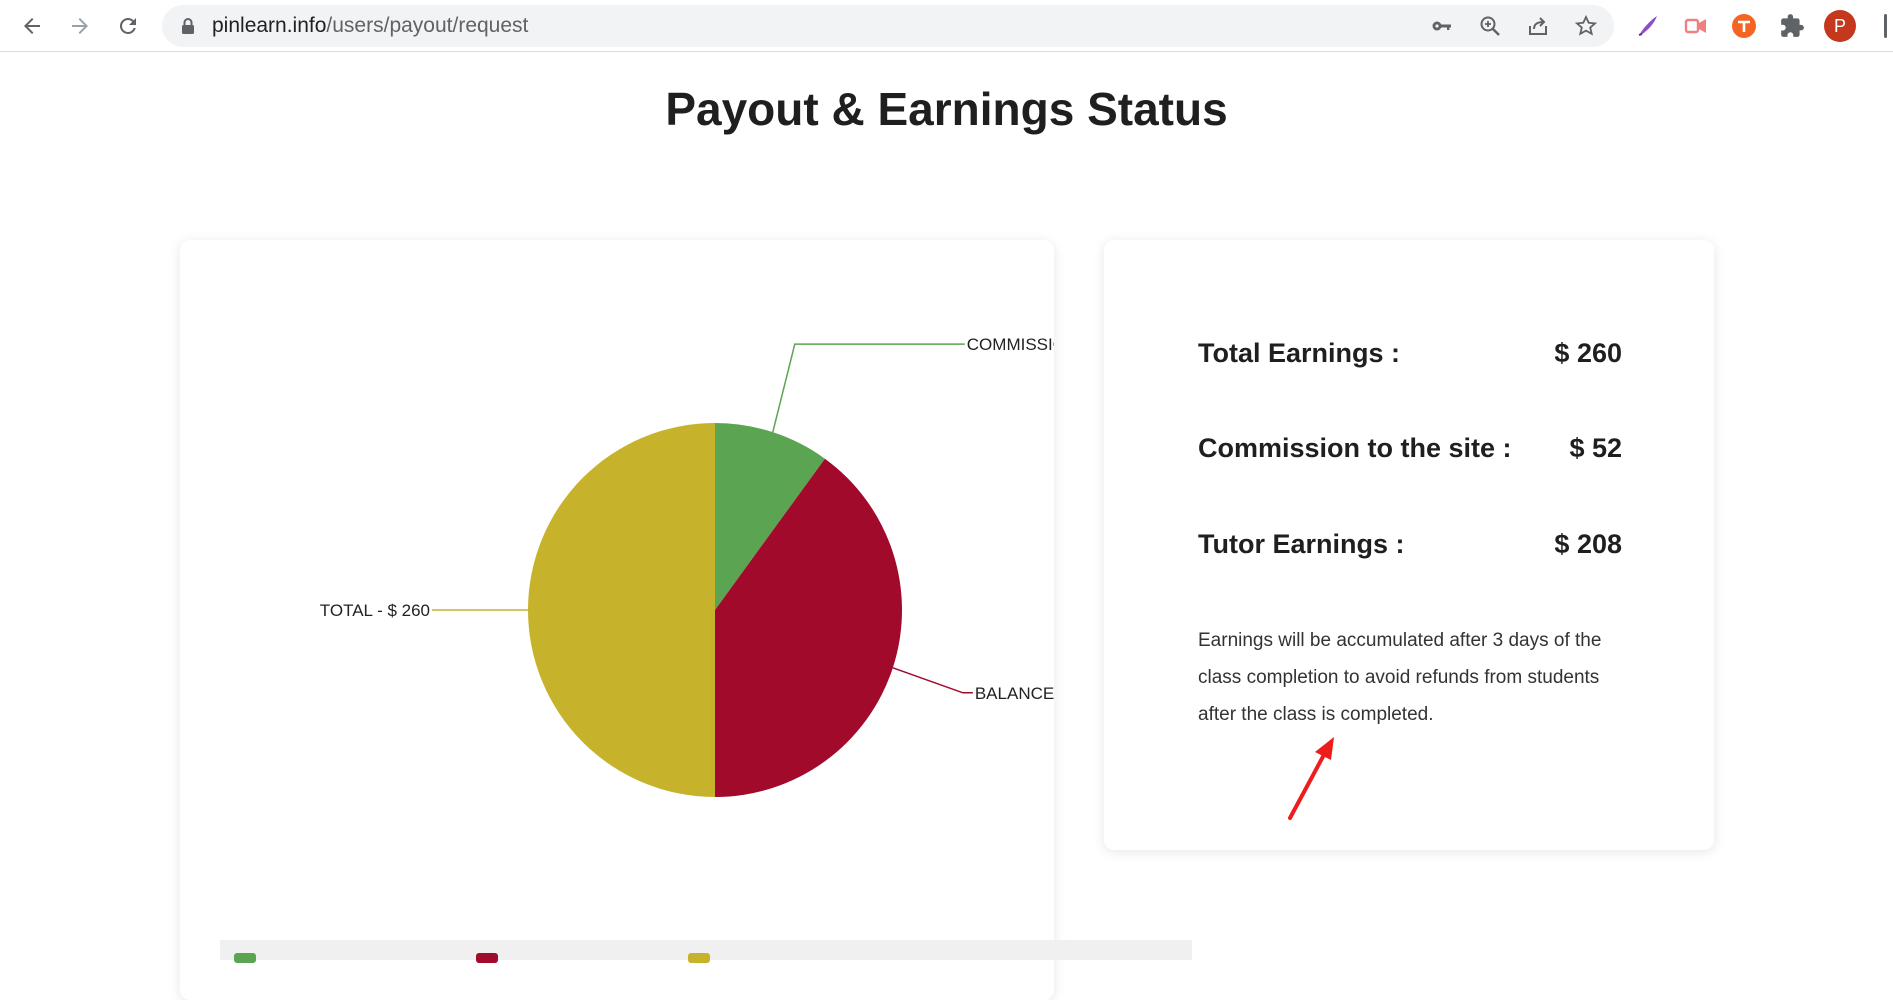 The width and height of the screenshot is (1893, 1000). Describe the element at coordinates (1588, 353) in the screenshot. I see `total-earnings-value: $ 260` at that location.